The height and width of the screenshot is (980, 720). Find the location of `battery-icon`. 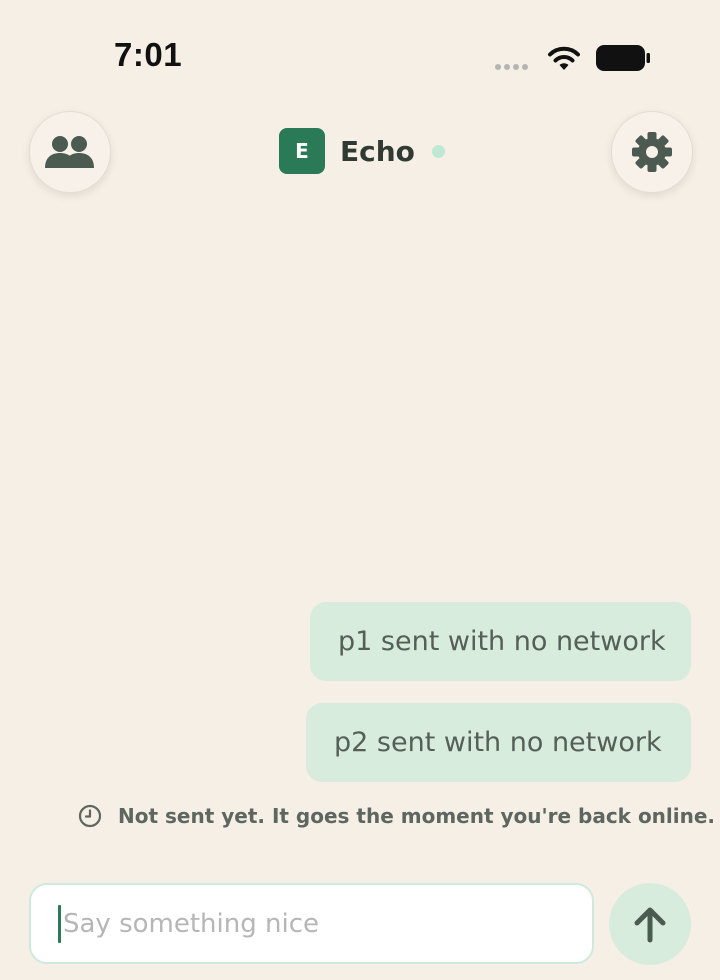

battery-icon is located at coordinates (623, 58).